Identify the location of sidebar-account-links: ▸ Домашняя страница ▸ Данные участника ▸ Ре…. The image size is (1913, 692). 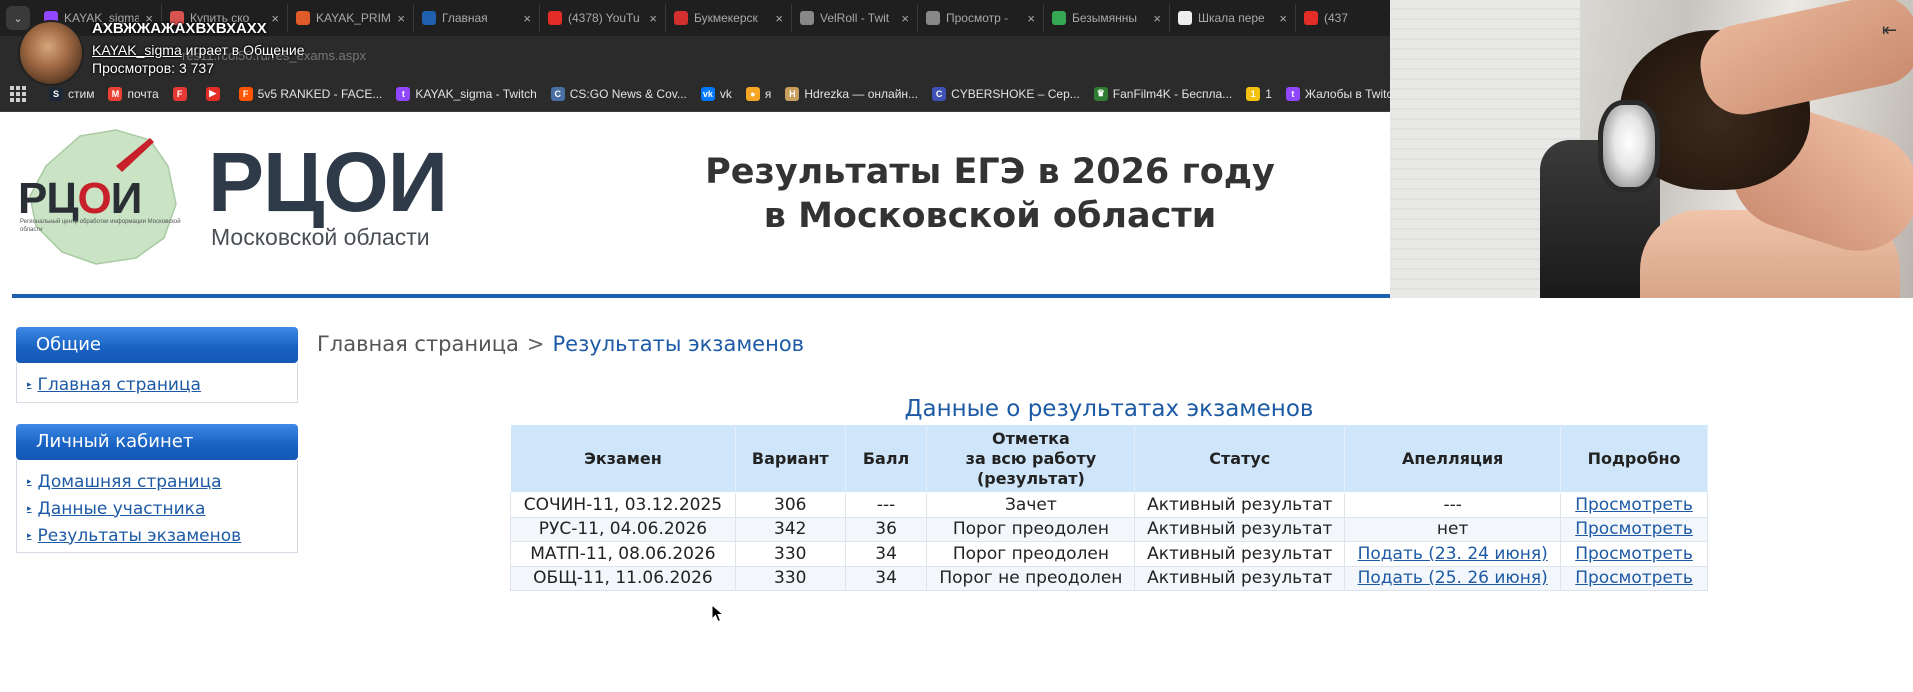
(157, 506).